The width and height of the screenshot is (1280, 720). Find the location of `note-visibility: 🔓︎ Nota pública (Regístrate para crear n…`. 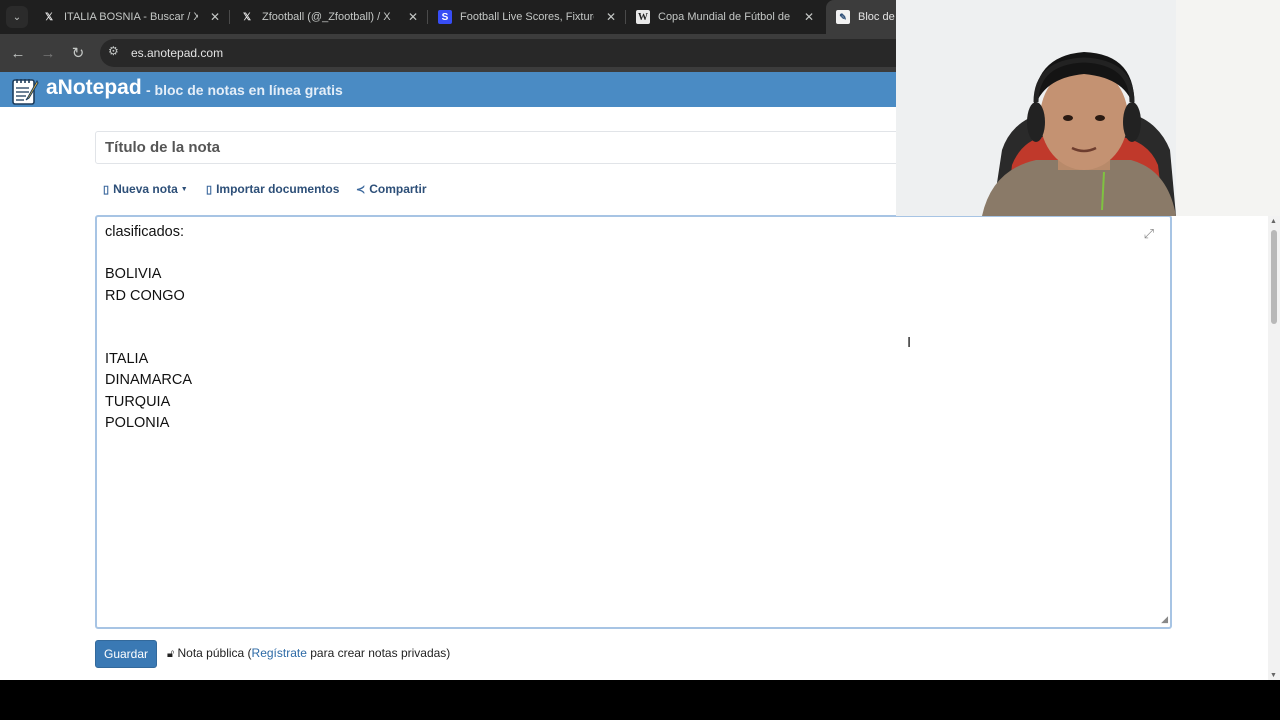

note-visibility: 🔓︎ Nota pública (Regístrate para crear n… is located at coordinates (308, 653).